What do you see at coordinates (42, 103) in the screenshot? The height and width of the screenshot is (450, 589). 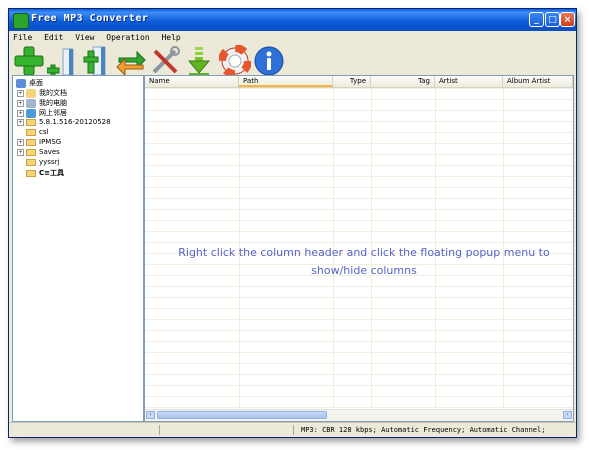 I see `tree-item-computer: + 我的电脑` at bounding box center [42, 103].